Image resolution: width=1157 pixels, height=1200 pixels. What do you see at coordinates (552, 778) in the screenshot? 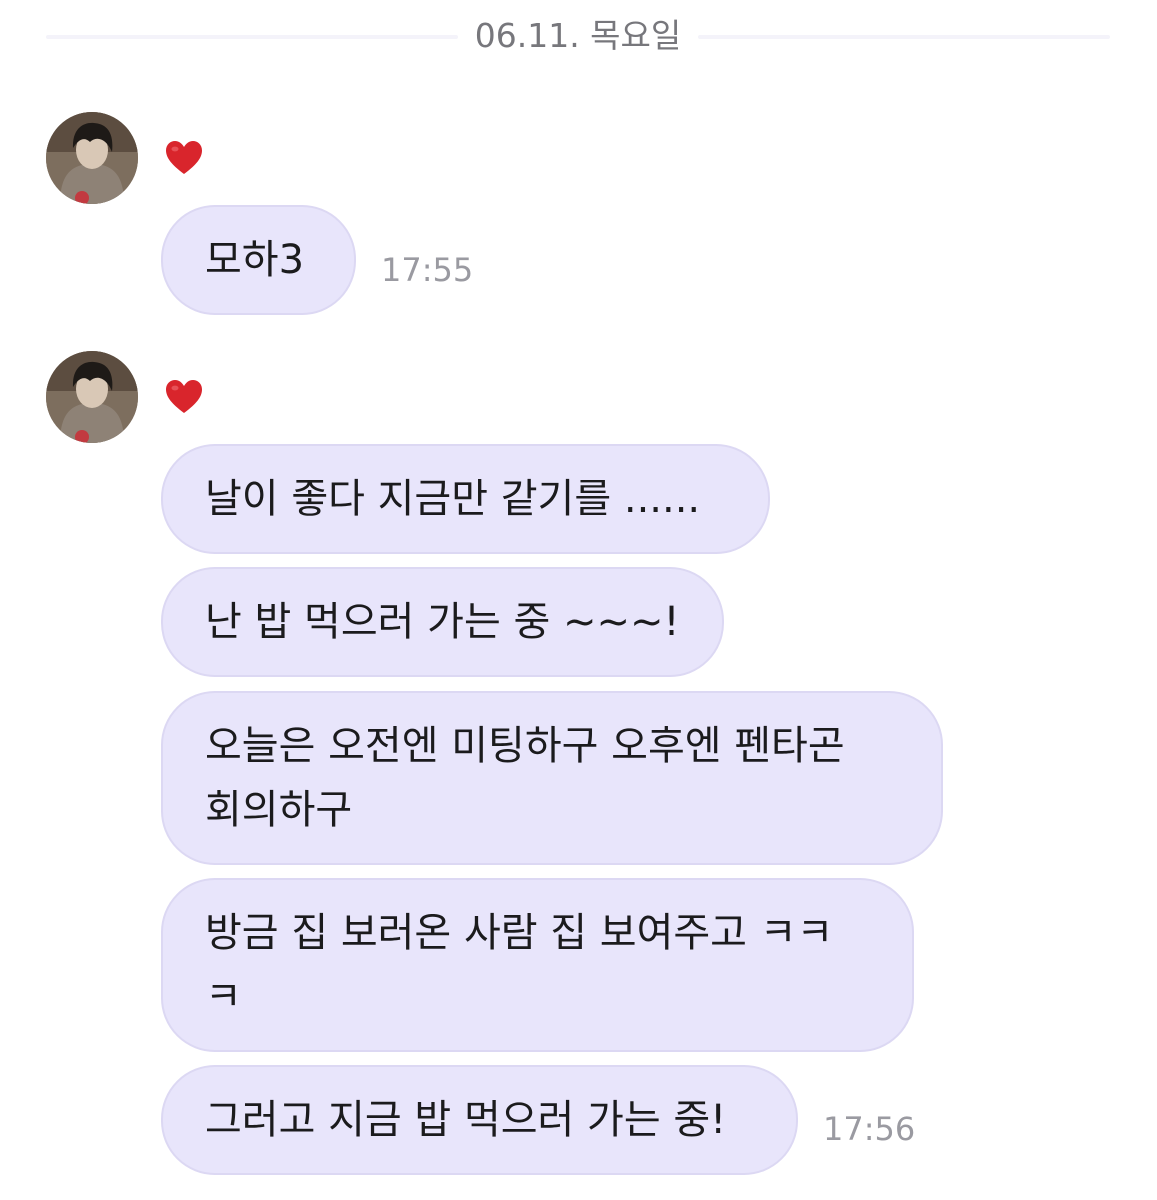
I see `message-bubble: 오늘은 오전엔 미팅하구 오후엔 펜타곤 회의하구` at bounding box center [552, 778].